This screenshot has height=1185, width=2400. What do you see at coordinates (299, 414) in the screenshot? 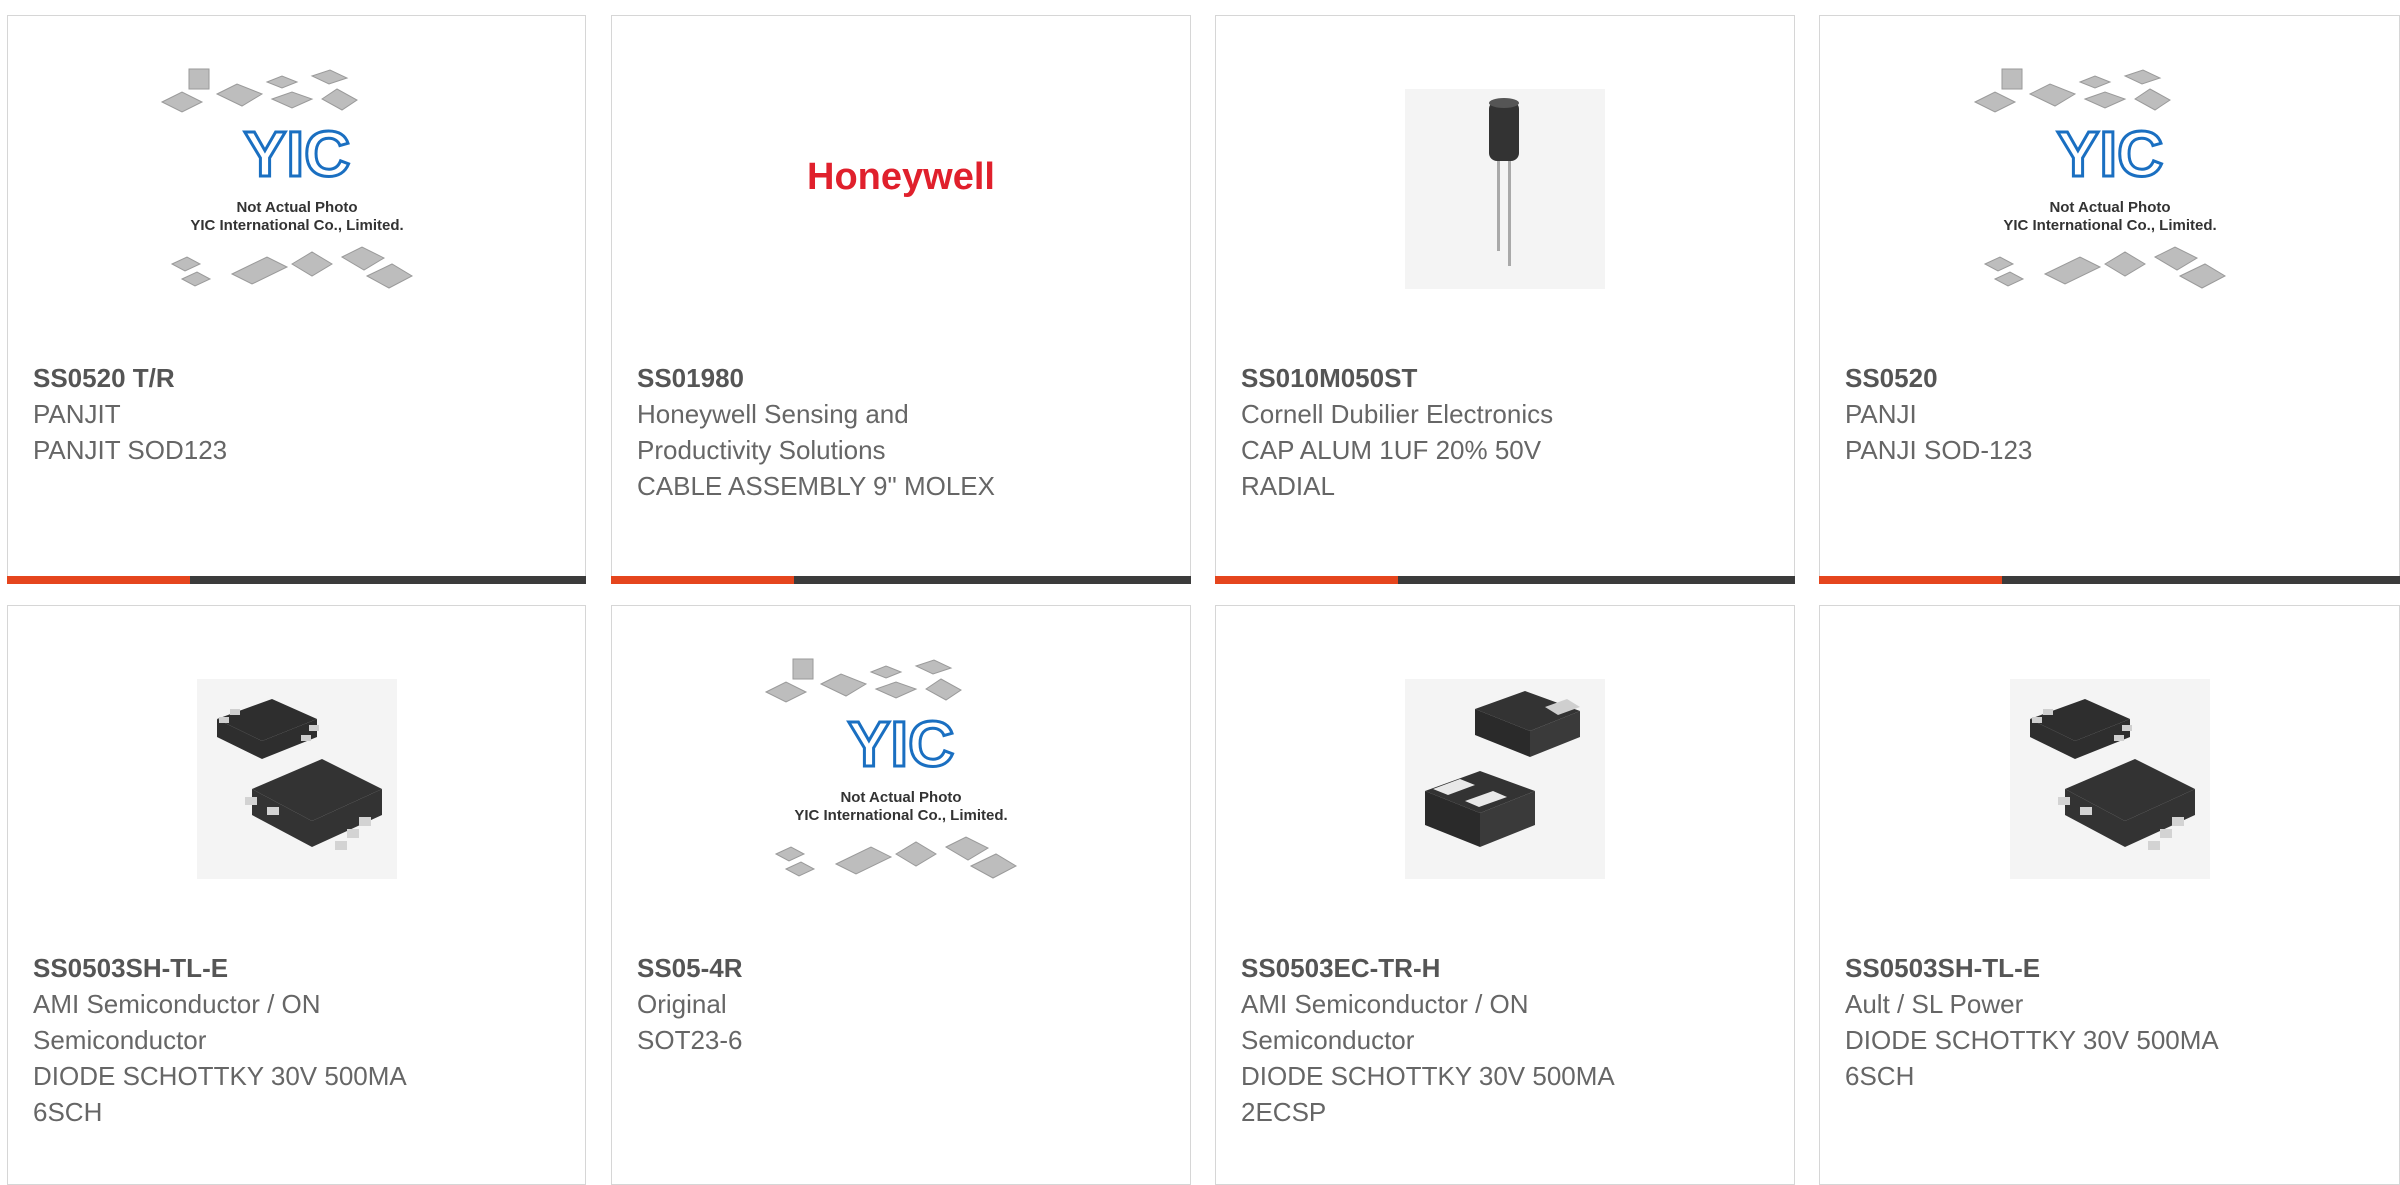
I see `product-info: SS0520 T/R PANJIT PANJIT SOD123` at bounding box center [299, 414].